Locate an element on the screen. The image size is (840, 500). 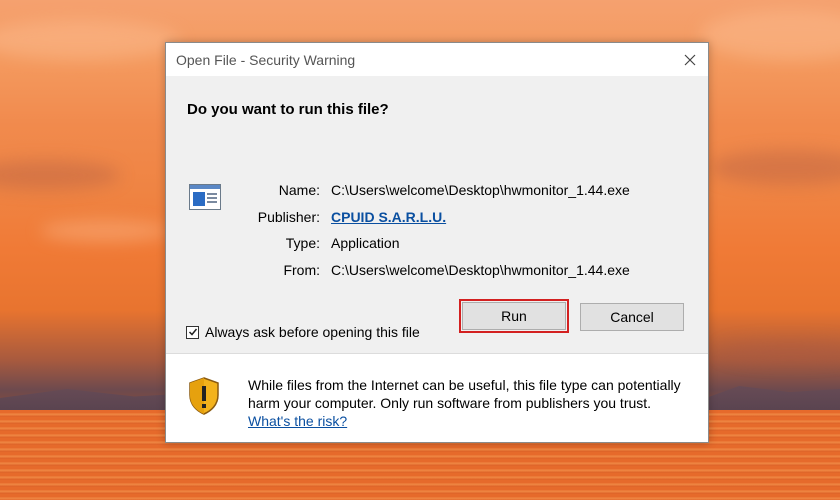
close-icon is located at coordinates (690, 59).